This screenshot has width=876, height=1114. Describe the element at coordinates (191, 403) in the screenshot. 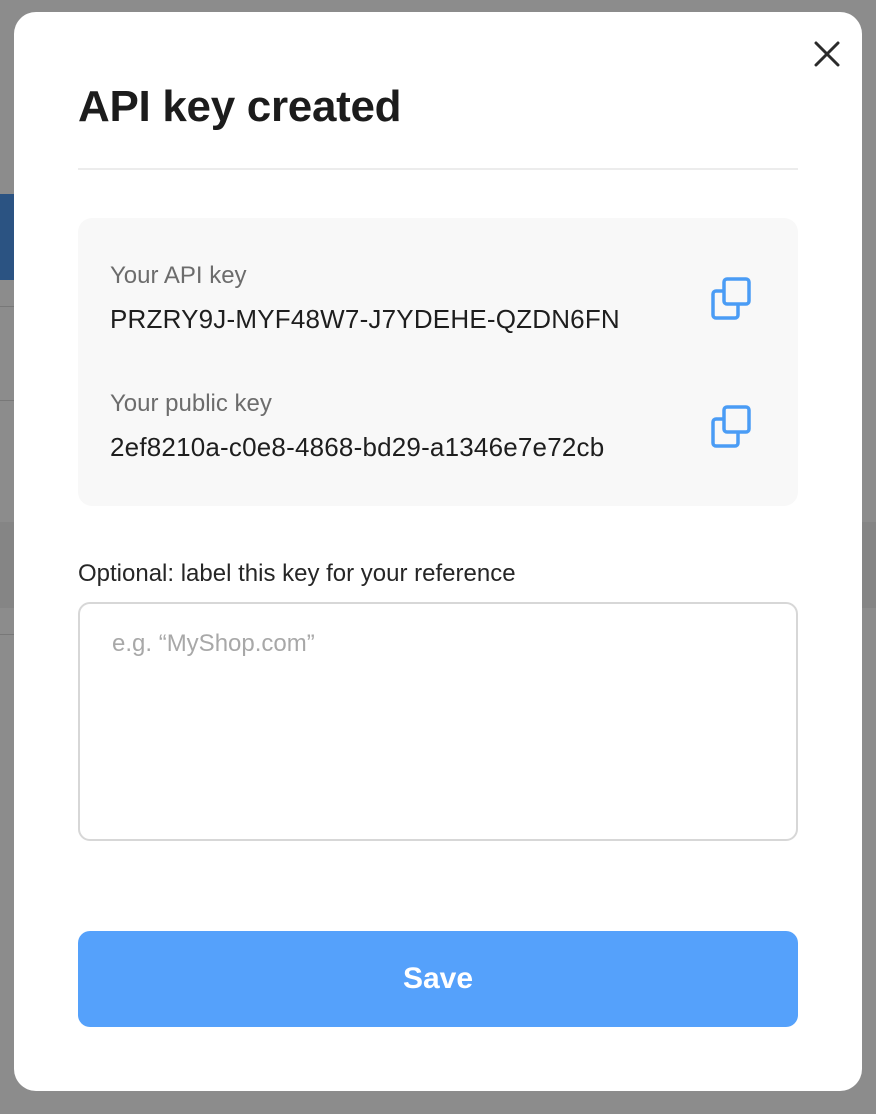

I see `public-key-label: Your public key` at that location.